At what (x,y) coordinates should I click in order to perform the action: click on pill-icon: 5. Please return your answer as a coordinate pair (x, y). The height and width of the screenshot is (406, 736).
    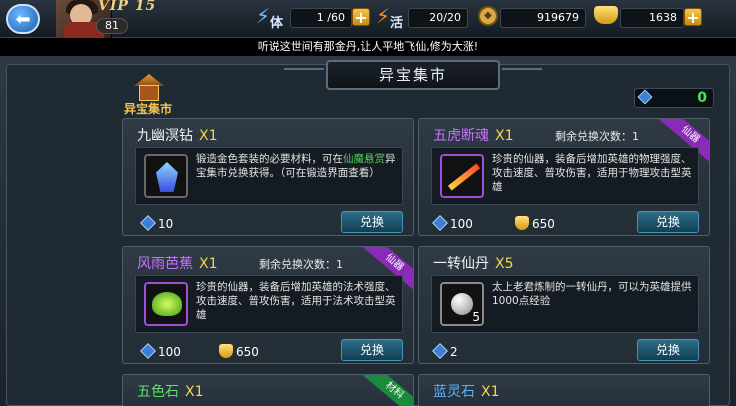
    Looking at the image, I should click on (462, 304).